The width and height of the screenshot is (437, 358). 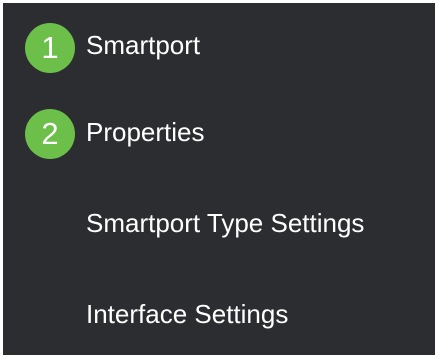 I want to click on nav-item-label: Smartport, so click(x=143, y=45).